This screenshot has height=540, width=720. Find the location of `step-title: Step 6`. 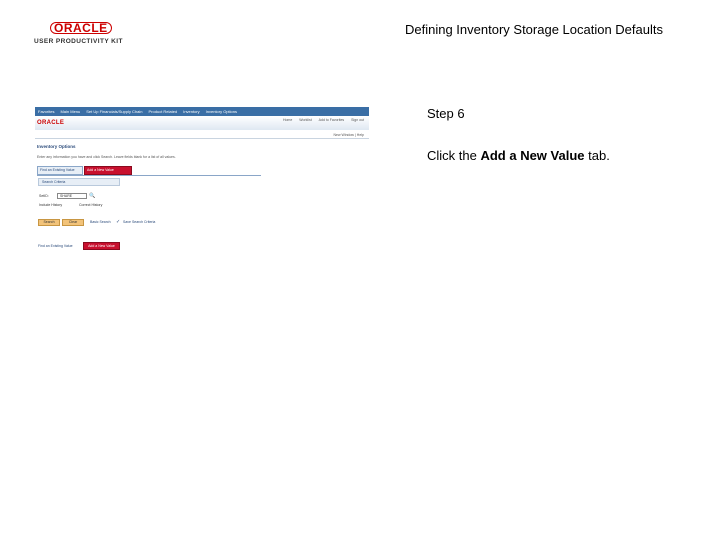

step-title: Step 6 is located at coordinates (446, 113).